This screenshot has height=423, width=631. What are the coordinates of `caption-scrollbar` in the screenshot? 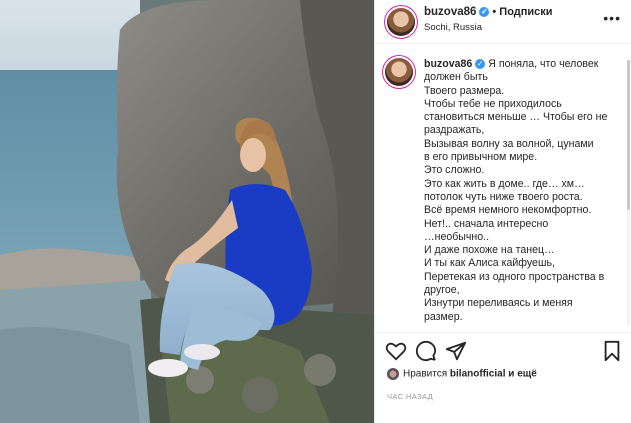 It's located at (628, 192).